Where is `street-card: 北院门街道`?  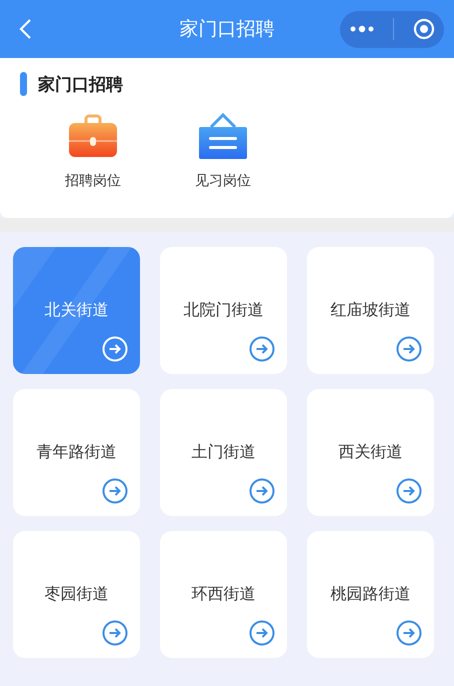 street-card: 北院门街道 is located at coordinates (223, 310).